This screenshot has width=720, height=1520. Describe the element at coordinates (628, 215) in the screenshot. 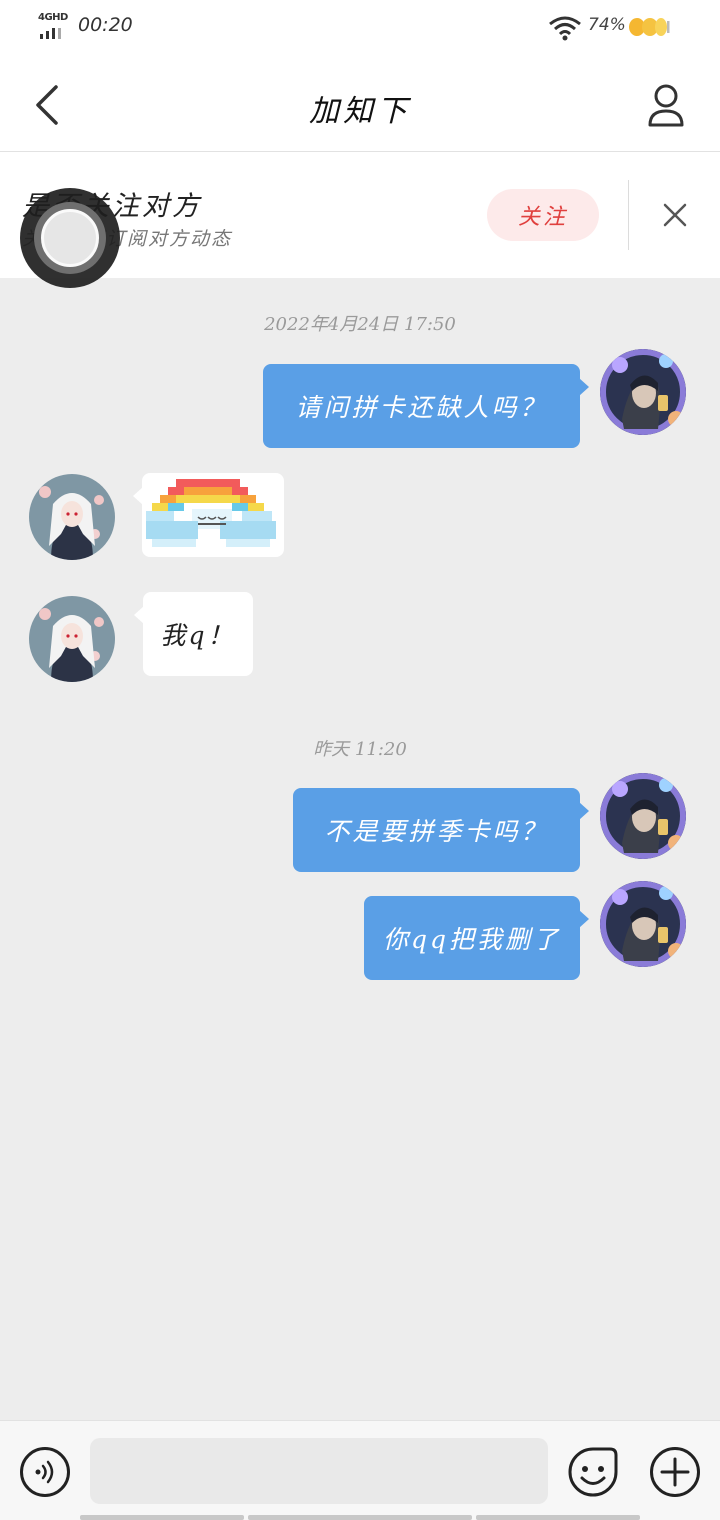

I see `banner-divider` at that location.